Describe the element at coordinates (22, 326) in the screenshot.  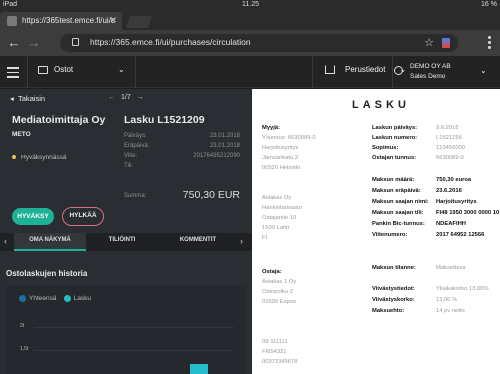
I see `y-tick-label: 2t` at that location.